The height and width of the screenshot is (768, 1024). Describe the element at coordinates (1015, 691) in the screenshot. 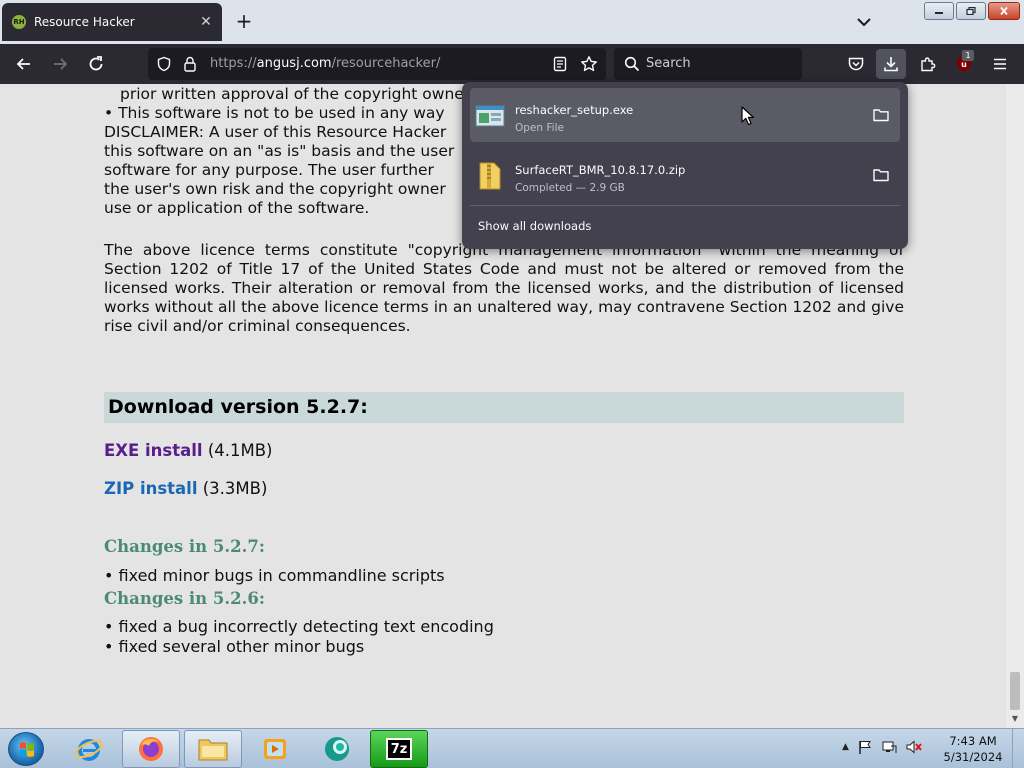

I see `scrollbar-thumb` at that location.